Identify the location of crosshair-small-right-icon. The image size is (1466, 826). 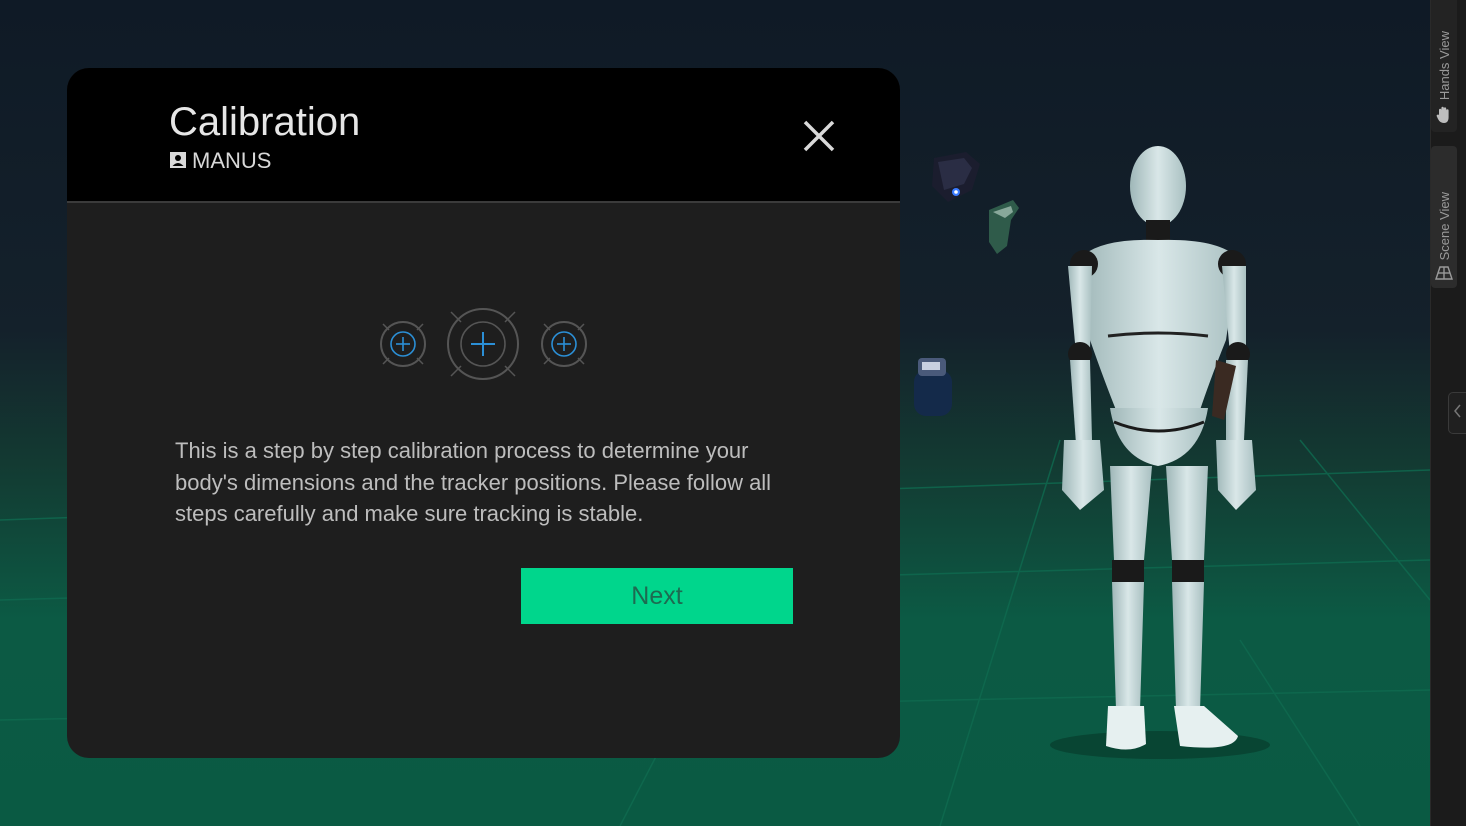
(564, 344).